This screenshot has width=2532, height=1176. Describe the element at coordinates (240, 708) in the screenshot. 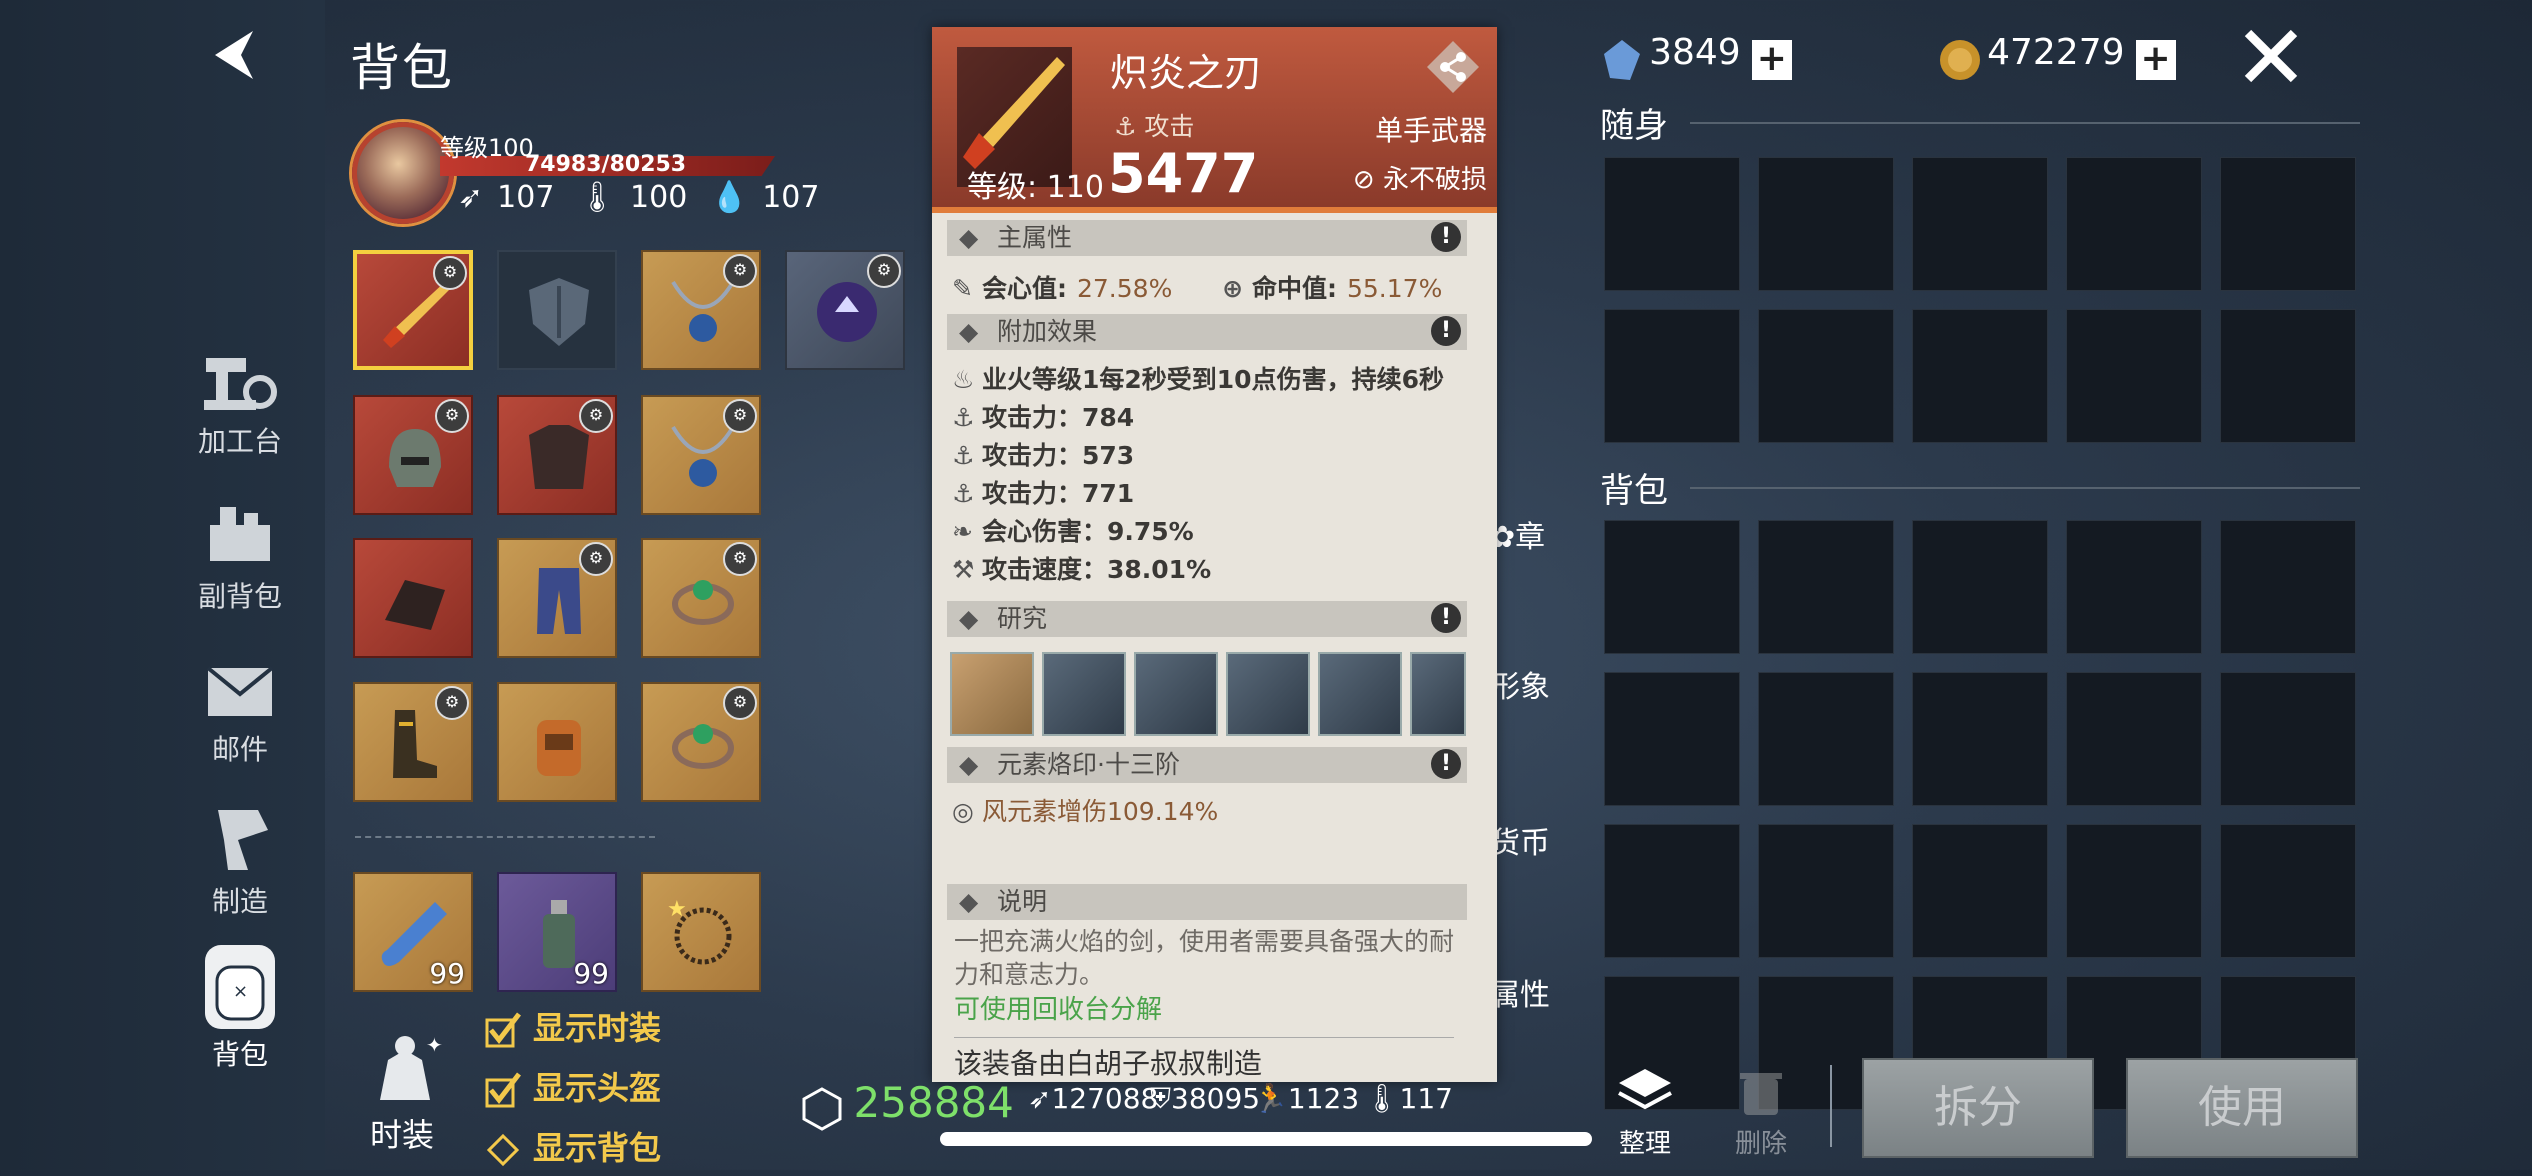

I see `nav-item-mail: 邮件` at that location.